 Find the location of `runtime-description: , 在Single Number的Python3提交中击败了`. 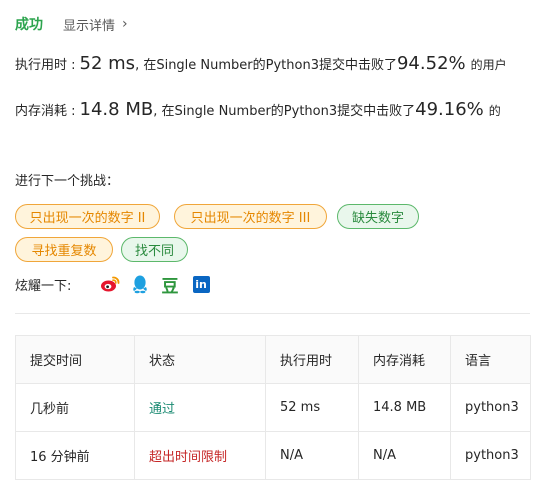

runtime-description: , 在Single Number的Python3提交中击败了 is located at coordinates (266, 65).